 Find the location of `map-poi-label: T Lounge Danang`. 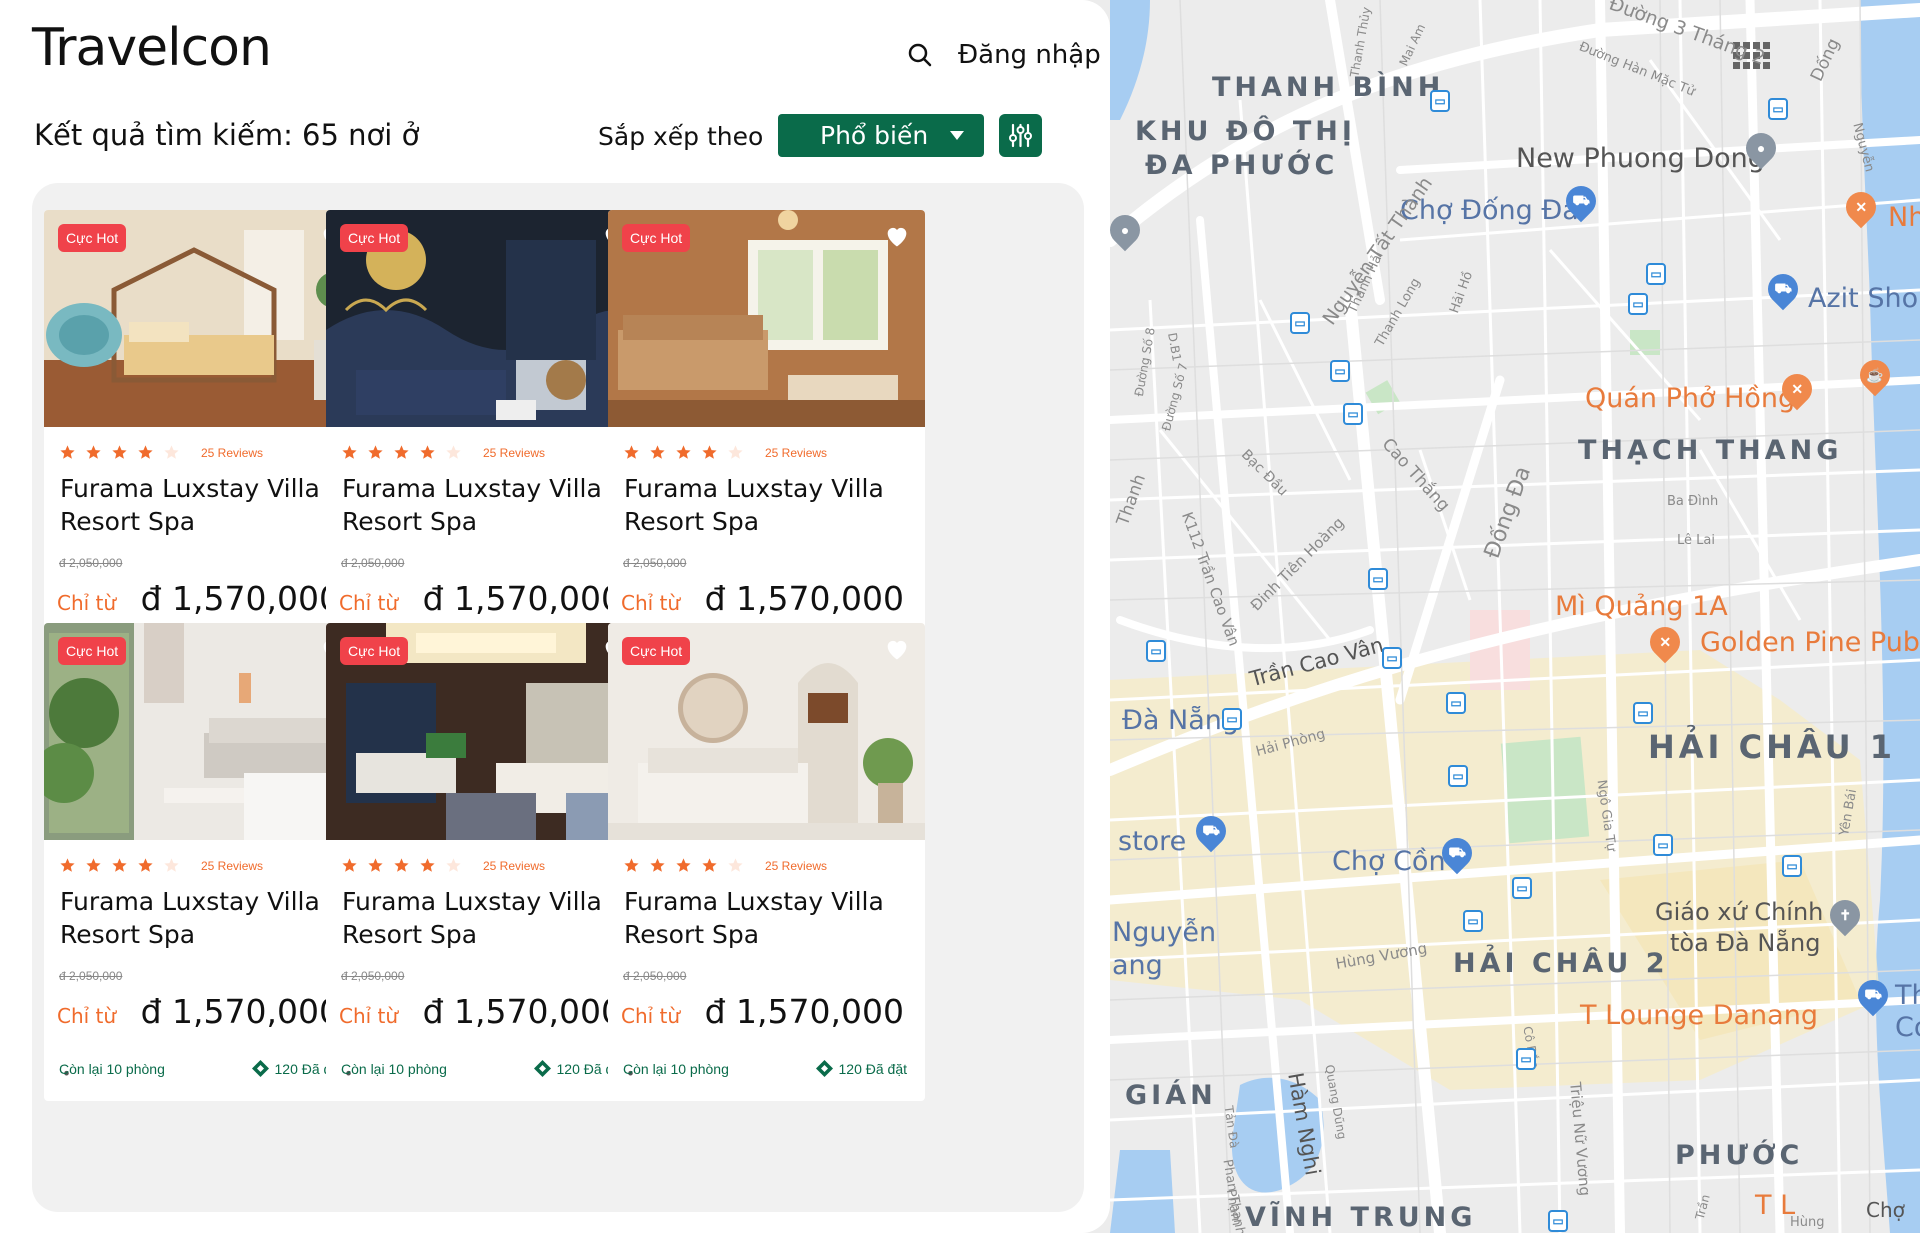

map-poi-label: T Lounge Danang is located at coordinates (1699, 1015).